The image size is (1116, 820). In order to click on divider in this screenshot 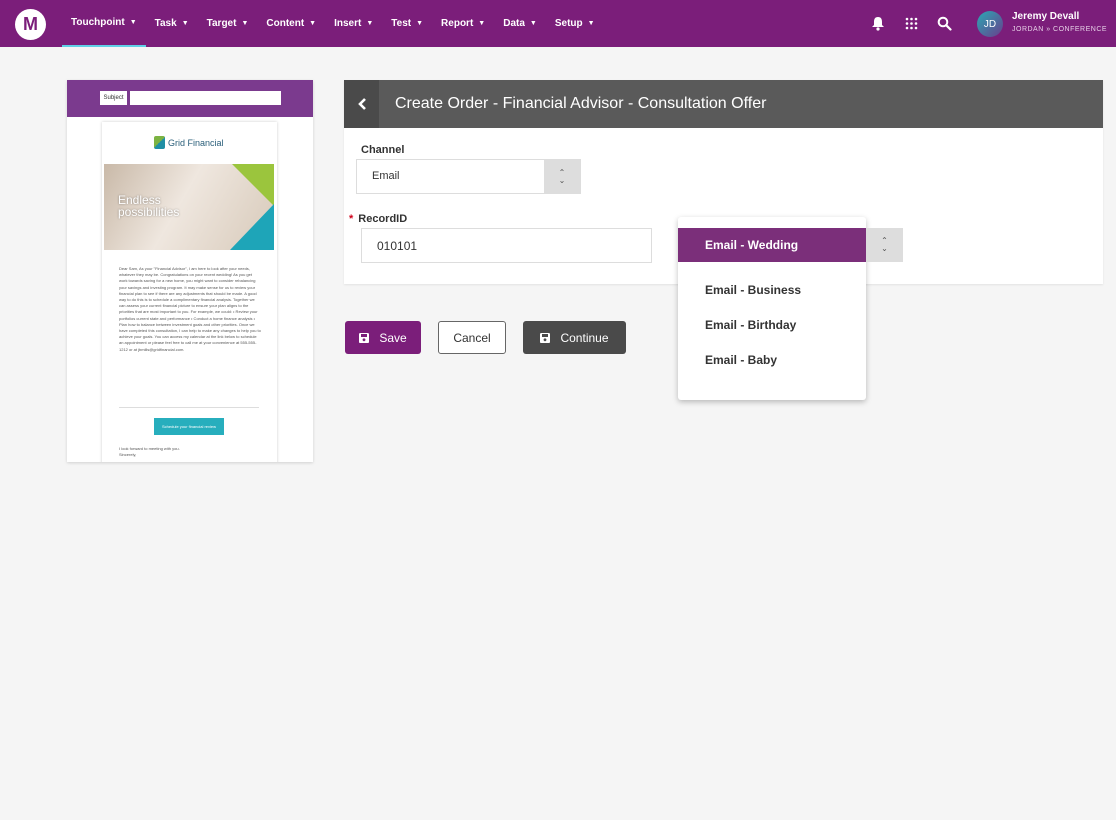, I will do `click(189, 407)`.